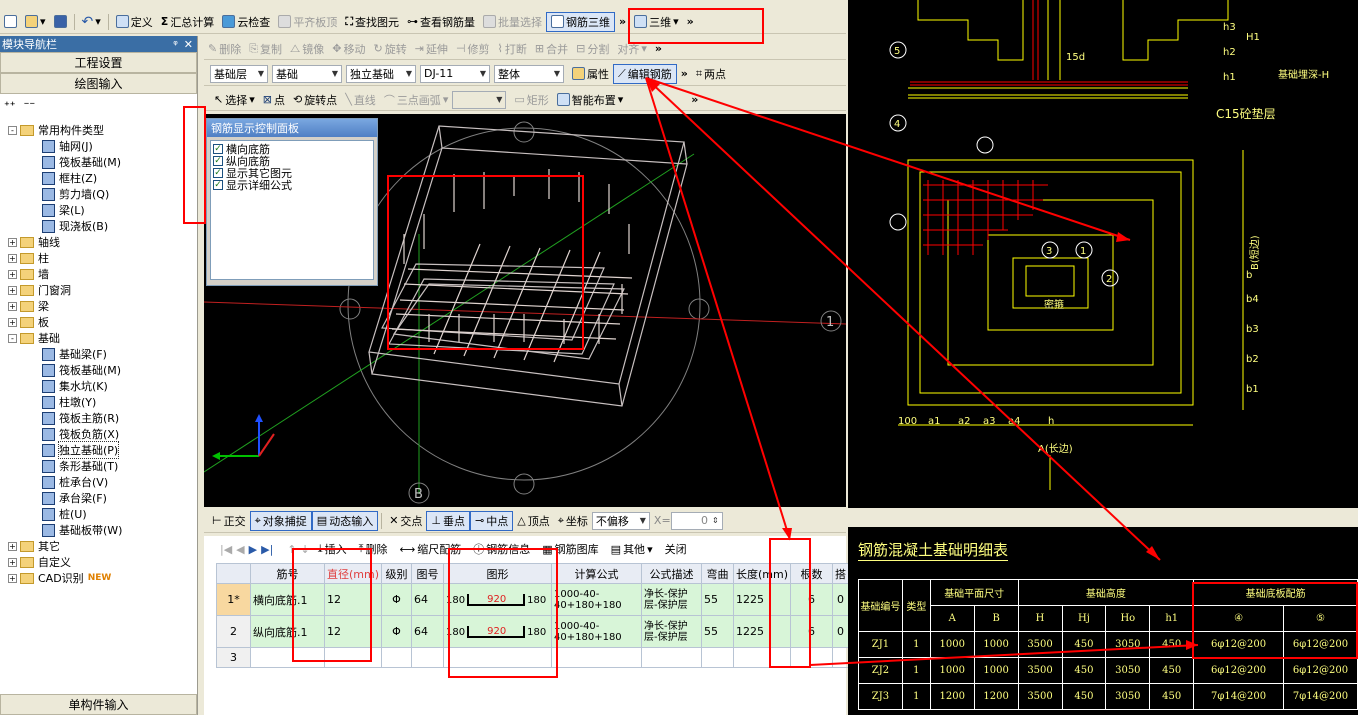 This screenshot has height=715, width=1358. I want to click on tree-folder: + 板, so click(98, 322).